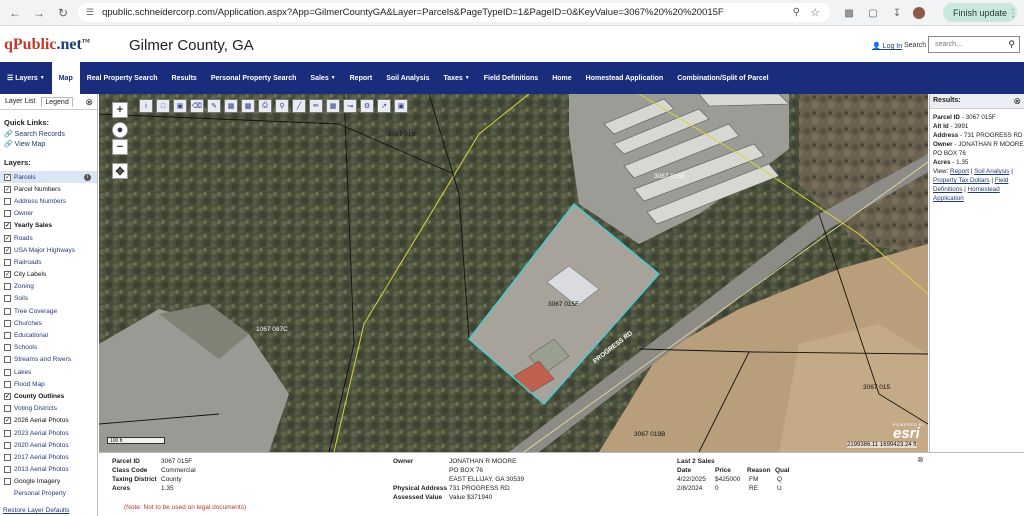 The width and height of the screenshot is (1024, 516). What do you see at coordinates (65, 78) in the screenshot?
I see `nav-map: Map` at bounding box center [65, 78].